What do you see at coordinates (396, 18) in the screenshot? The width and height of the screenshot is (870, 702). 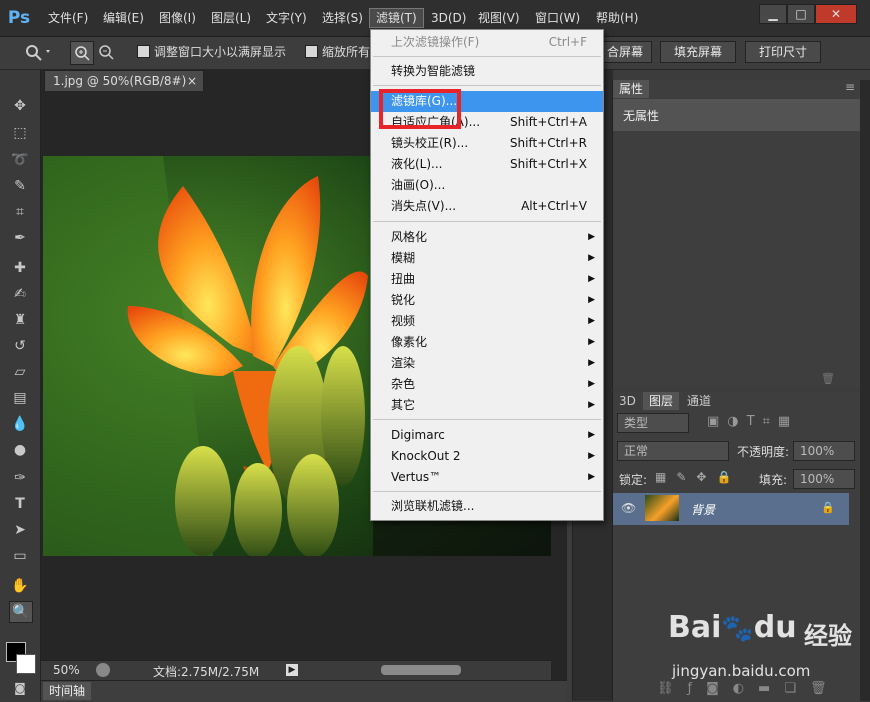 I see `menu-filter: 滤镜(T)` at bounding box center [396, 18].